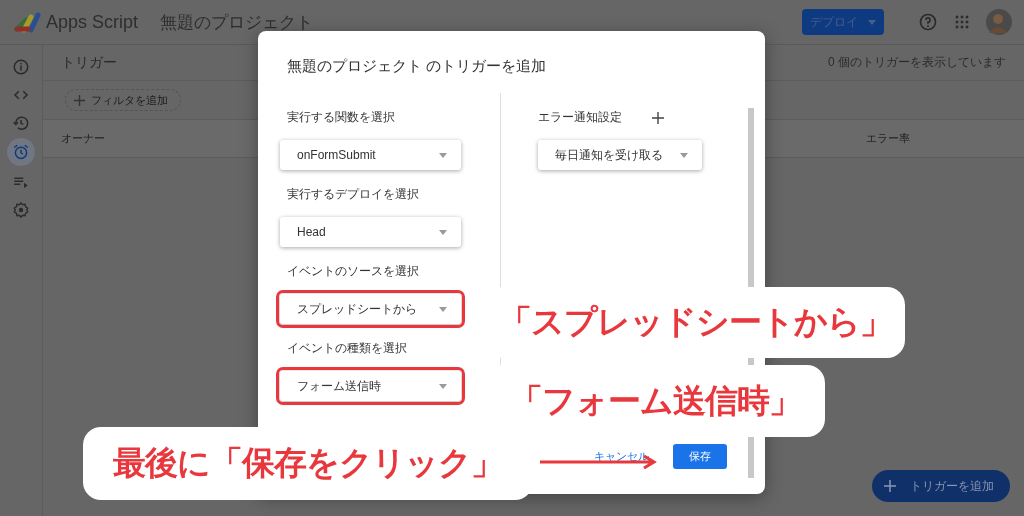 This screenshot has width=1024, height=516. I want to click on save-button: 保存, so click(700, 456).